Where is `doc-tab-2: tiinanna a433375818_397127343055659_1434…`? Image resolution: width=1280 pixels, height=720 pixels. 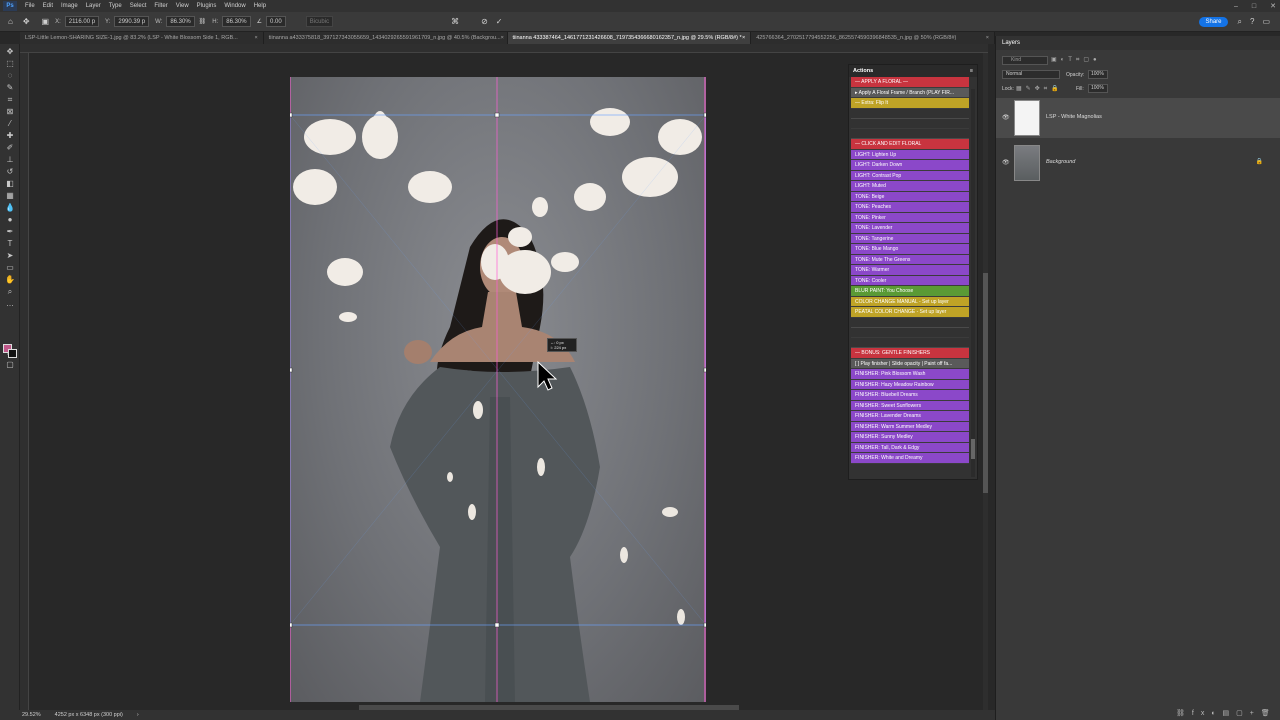
doc-tab-2: tiinanna a433375818_397127343055659_1434… is located at coordinates (386, 38).